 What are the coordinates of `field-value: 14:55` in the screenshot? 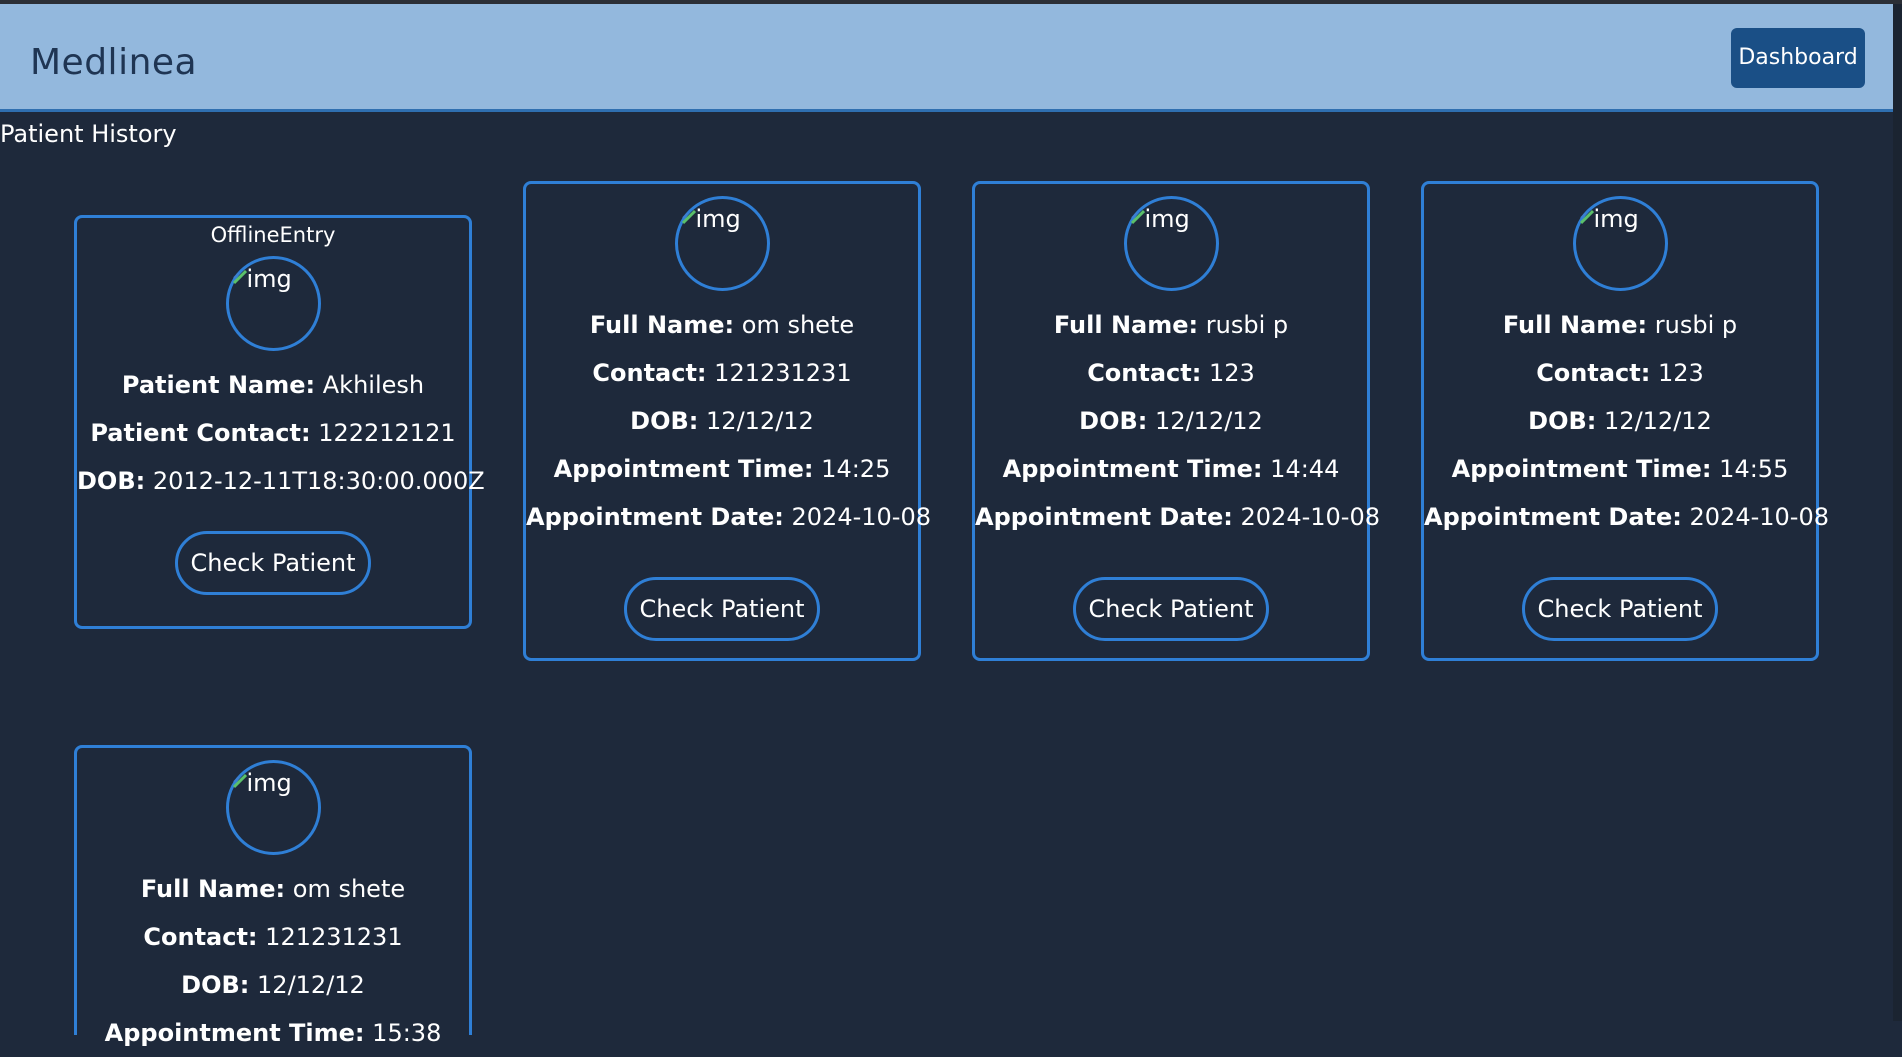 It's located at (1754, 469).